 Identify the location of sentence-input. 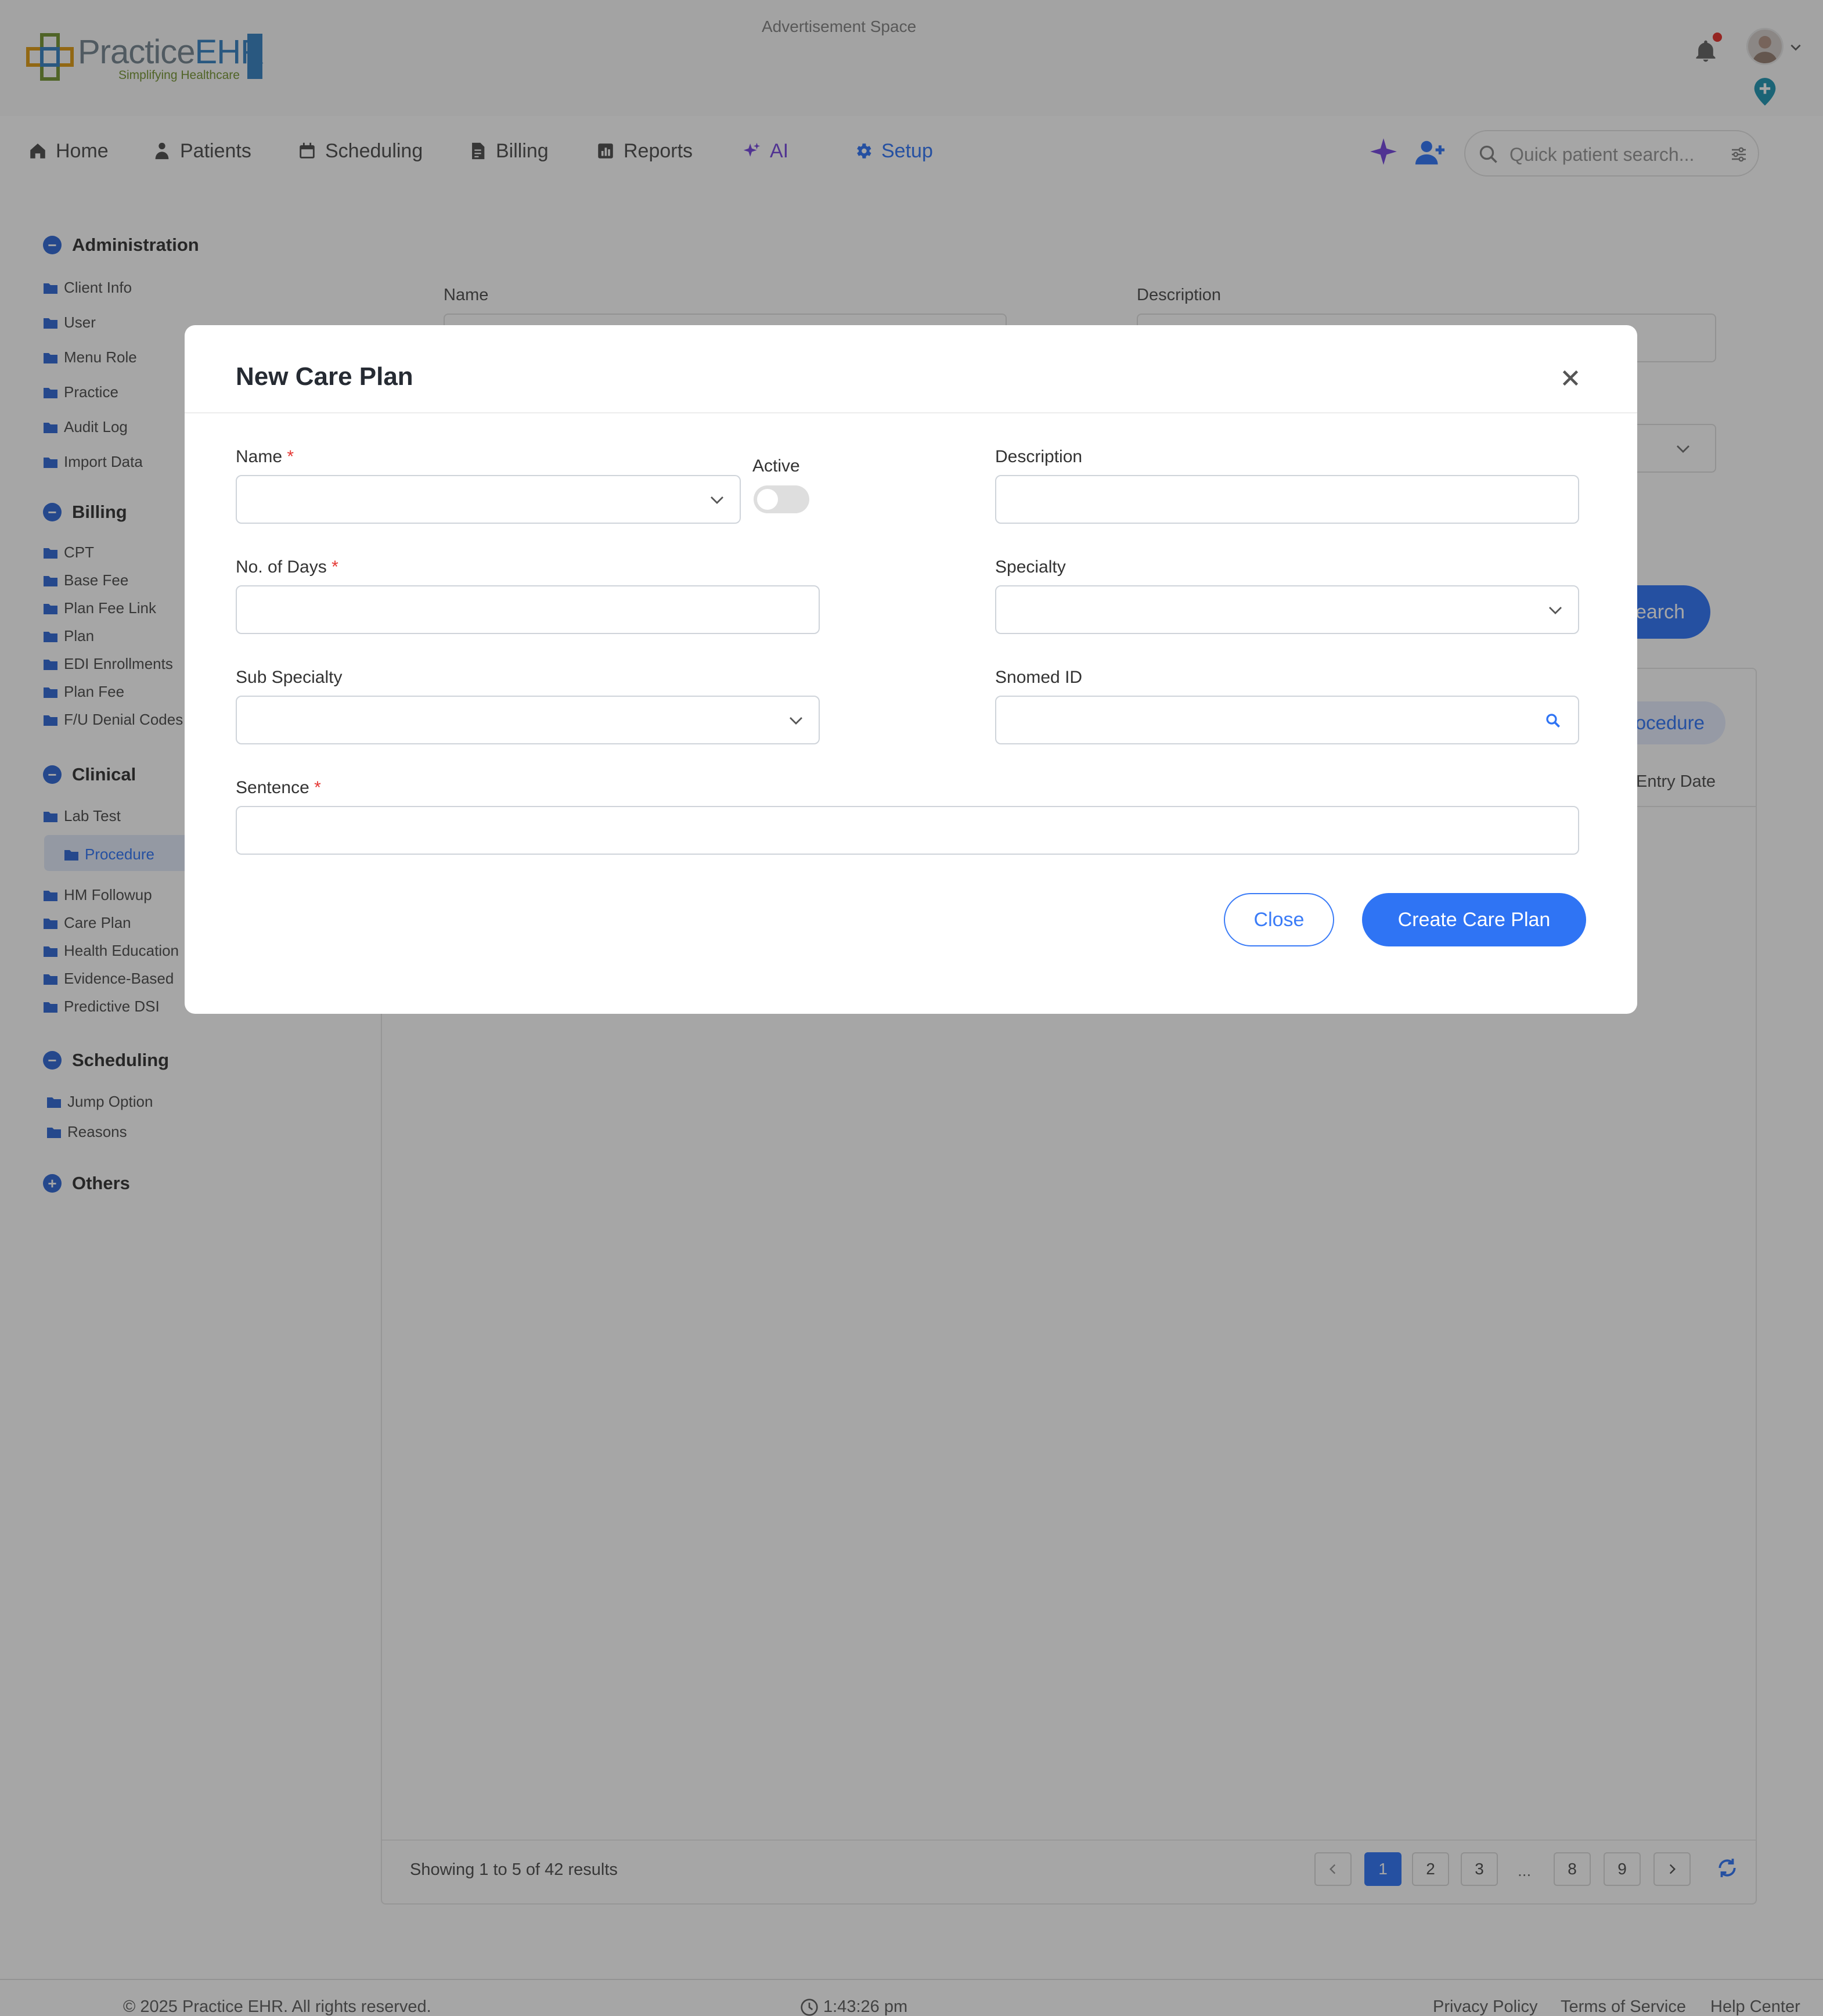
(908, 831).